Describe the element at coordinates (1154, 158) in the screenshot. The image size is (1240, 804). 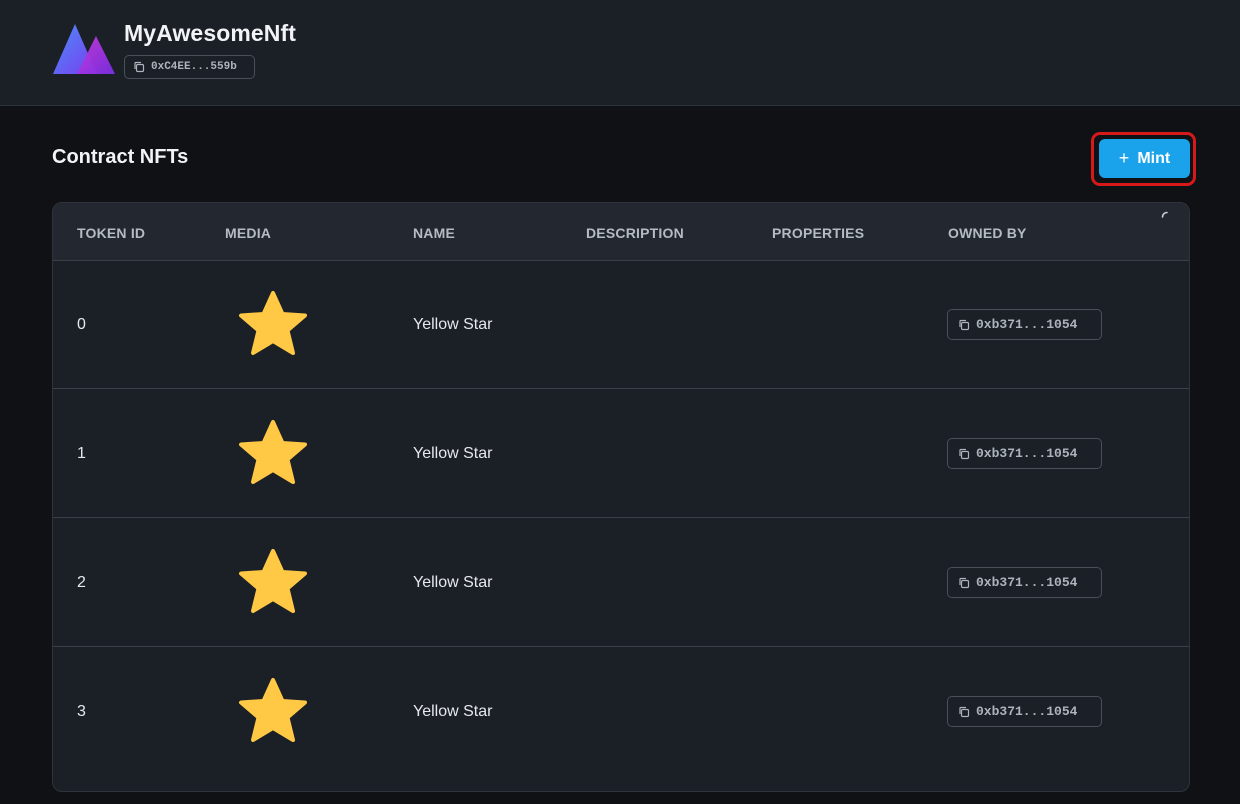
I see `mint-button-label: Mint` at that location.